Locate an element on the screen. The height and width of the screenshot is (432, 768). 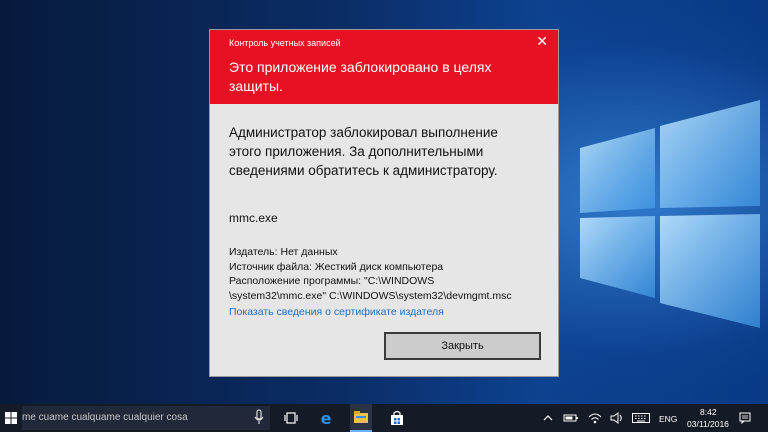
publisher-text: Издатель: Нет данных is located at coordinates (283, 252).